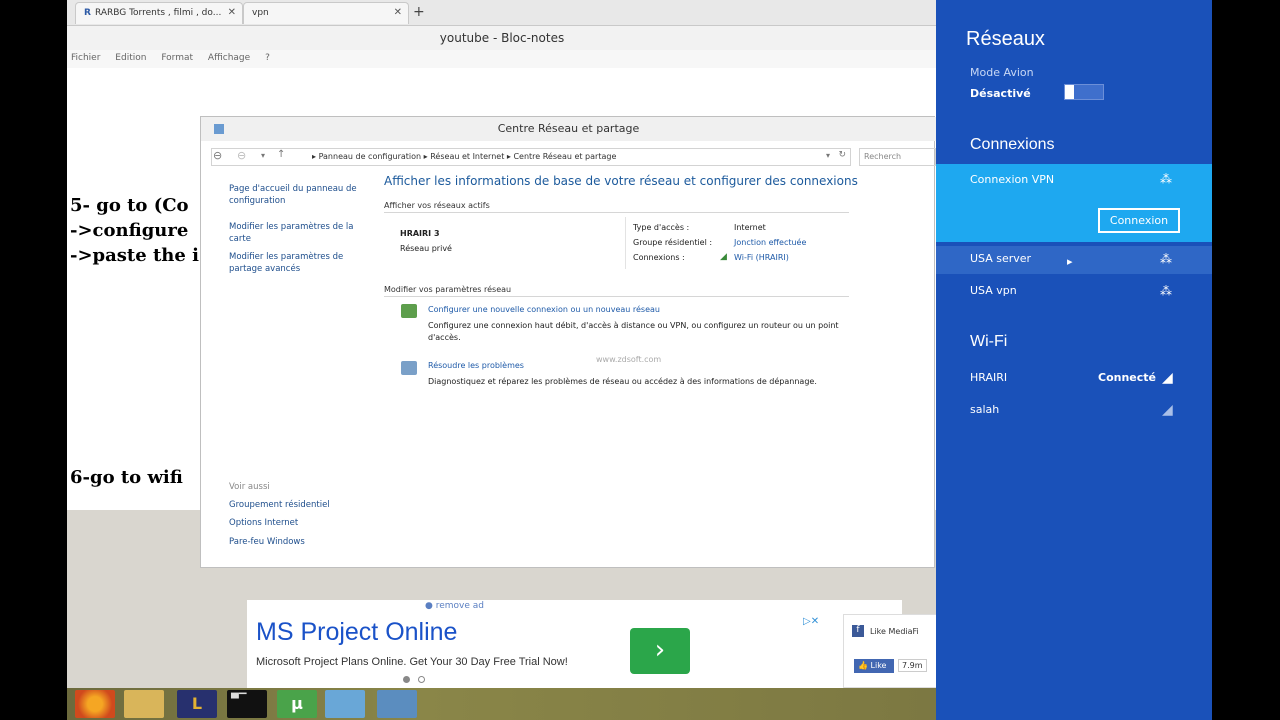 This screenshot has height=720, width=1280. Describe the element at coordinates (629, 359) in the screenshot. I see `watermark: www.zdsoft.com` at that location.